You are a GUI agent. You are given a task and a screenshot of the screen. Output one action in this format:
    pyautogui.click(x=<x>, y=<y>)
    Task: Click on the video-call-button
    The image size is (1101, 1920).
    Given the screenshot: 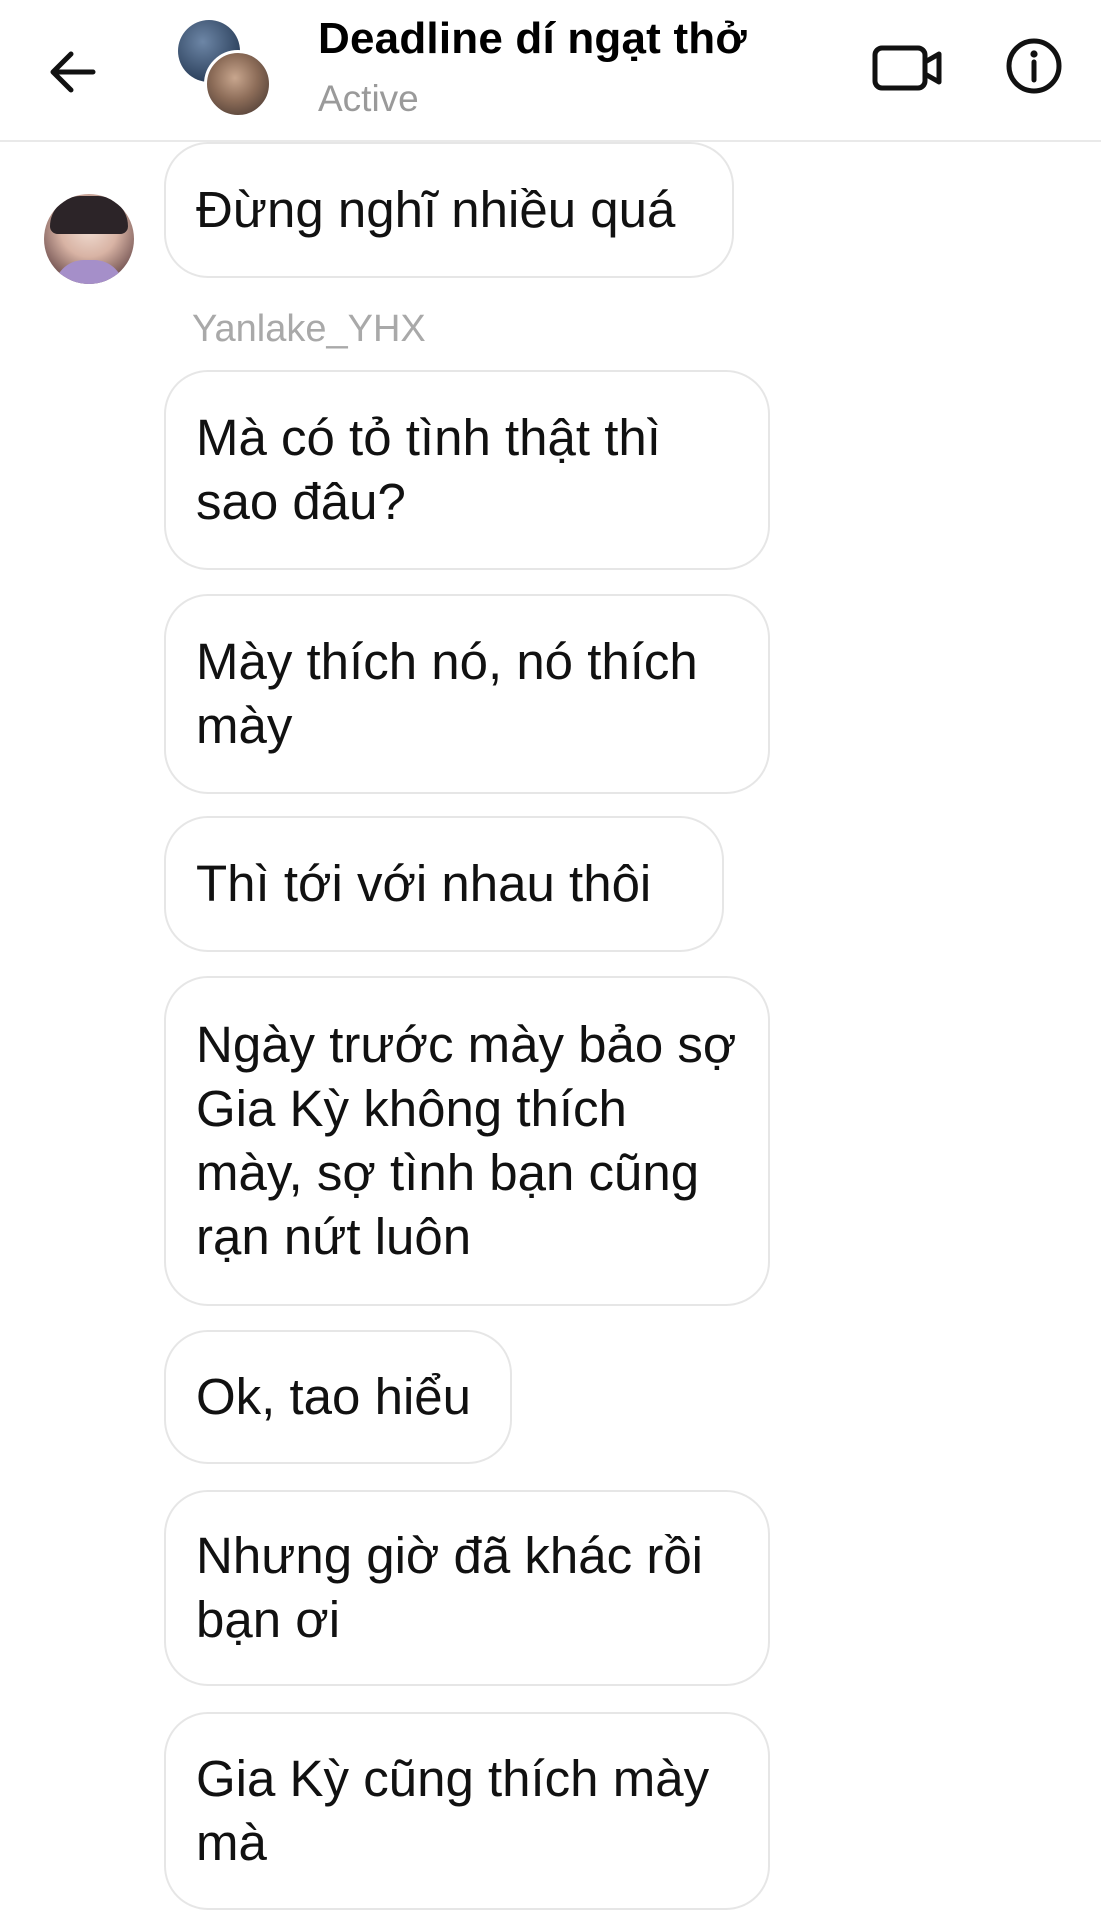 What is the action you would take?
    pyautogui.click(x=908, y=68)
    